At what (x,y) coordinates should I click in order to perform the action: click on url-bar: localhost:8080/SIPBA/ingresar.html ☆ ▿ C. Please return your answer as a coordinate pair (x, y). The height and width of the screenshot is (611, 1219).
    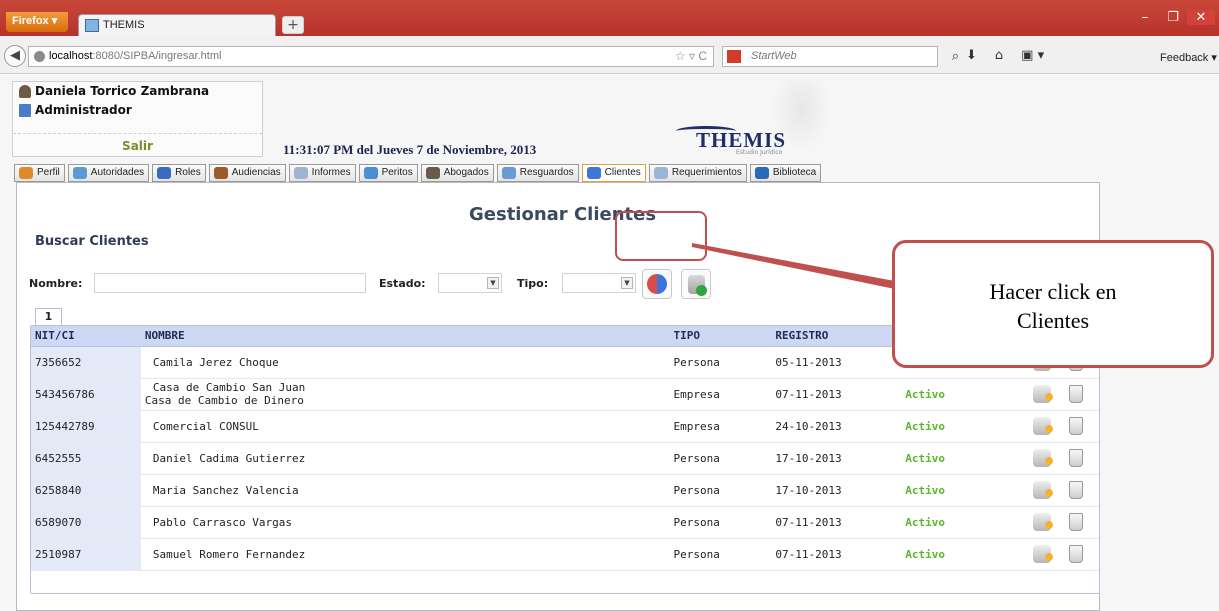
    Looking at the image, I should click on (371, 56).